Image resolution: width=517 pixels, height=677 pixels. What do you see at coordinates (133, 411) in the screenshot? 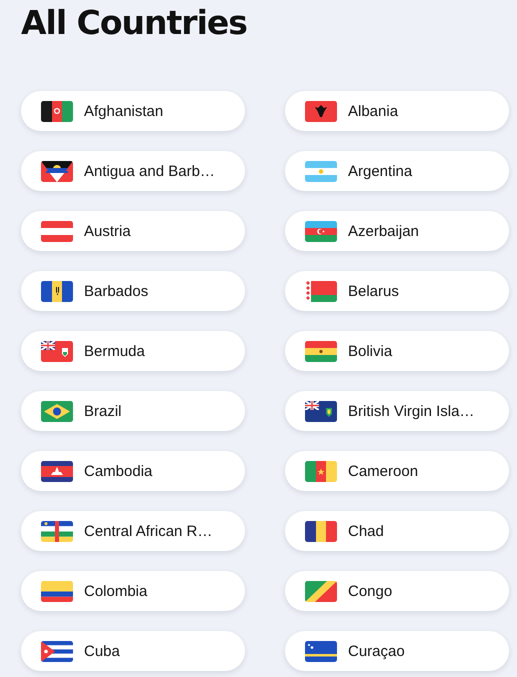
I see `country-item: Brazil` at bounding box center [133, 411].